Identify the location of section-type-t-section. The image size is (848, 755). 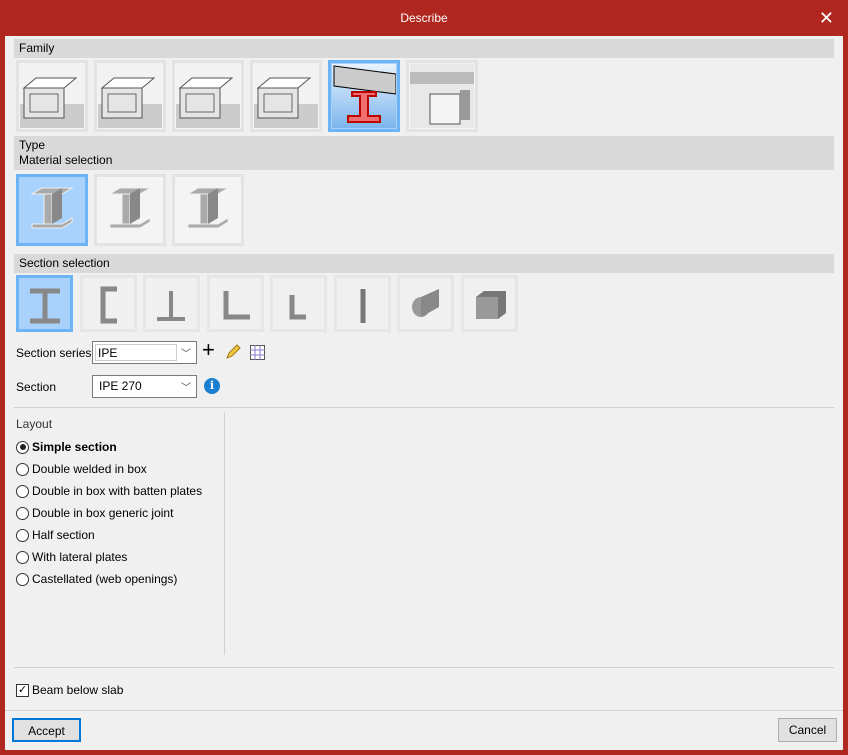
(171, 303).